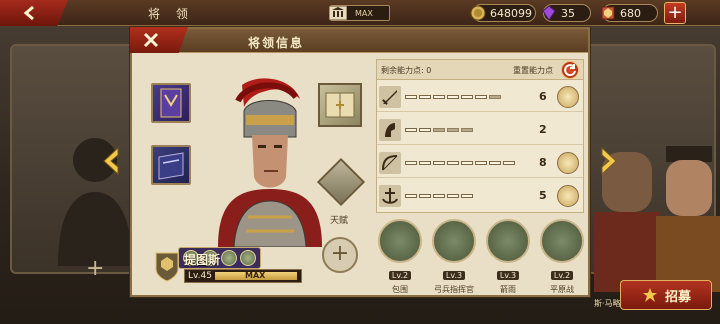 This screenshot has height=324, width=720. I want to click on coins-counter: 648099, so click(503, 13).